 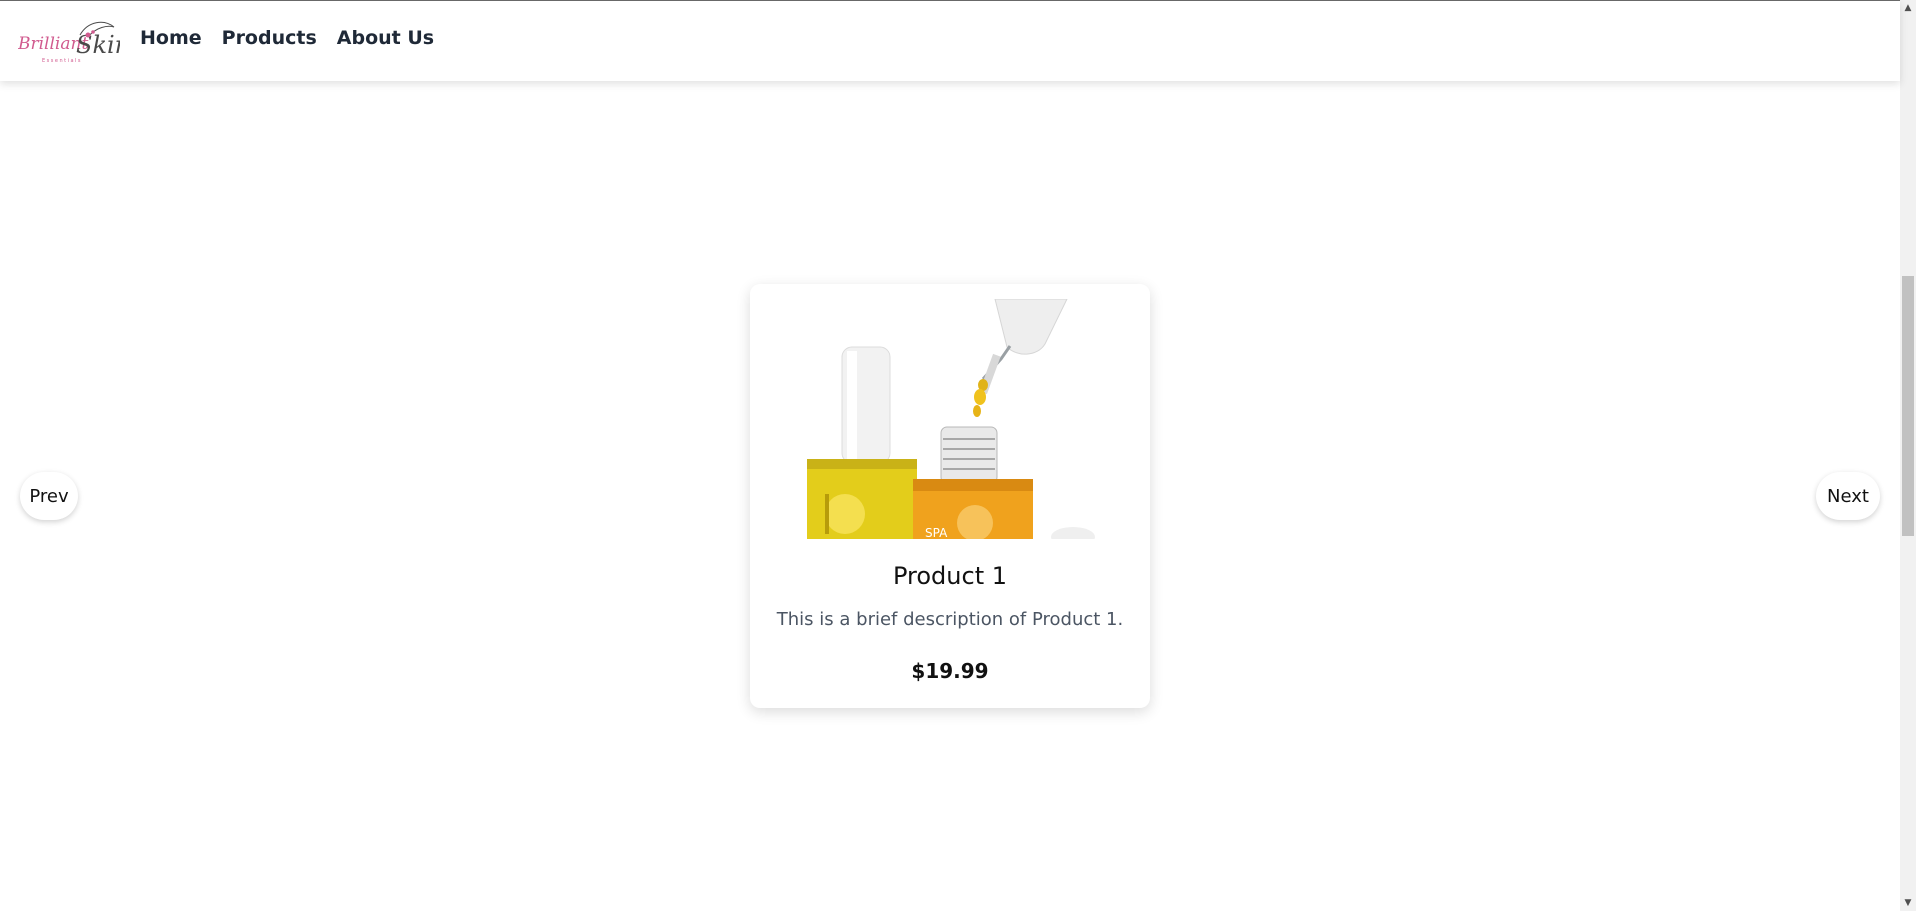 I want to click on carousel-prev-button: Prev, so click(x=49, y=496).